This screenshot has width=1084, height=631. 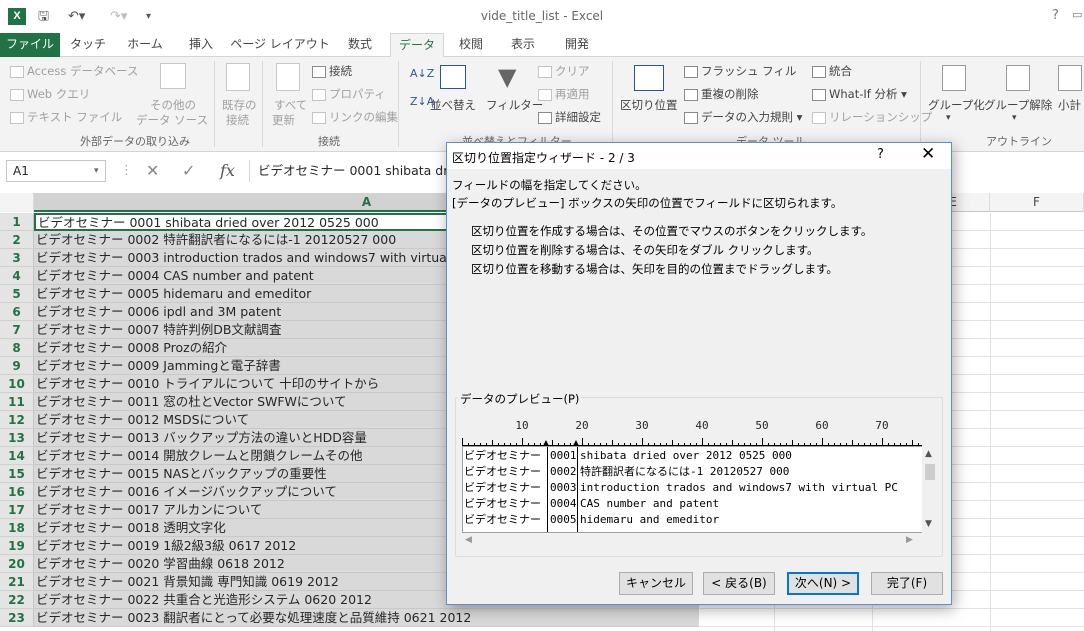 I want to click on row-header: 17, so click(x=17, y=510).